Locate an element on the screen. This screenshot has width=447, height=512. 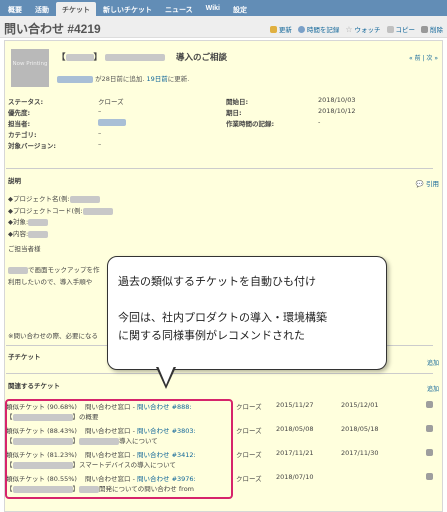
description-line: 利用したいので、導入手順や is located at coordinates (50, 282).